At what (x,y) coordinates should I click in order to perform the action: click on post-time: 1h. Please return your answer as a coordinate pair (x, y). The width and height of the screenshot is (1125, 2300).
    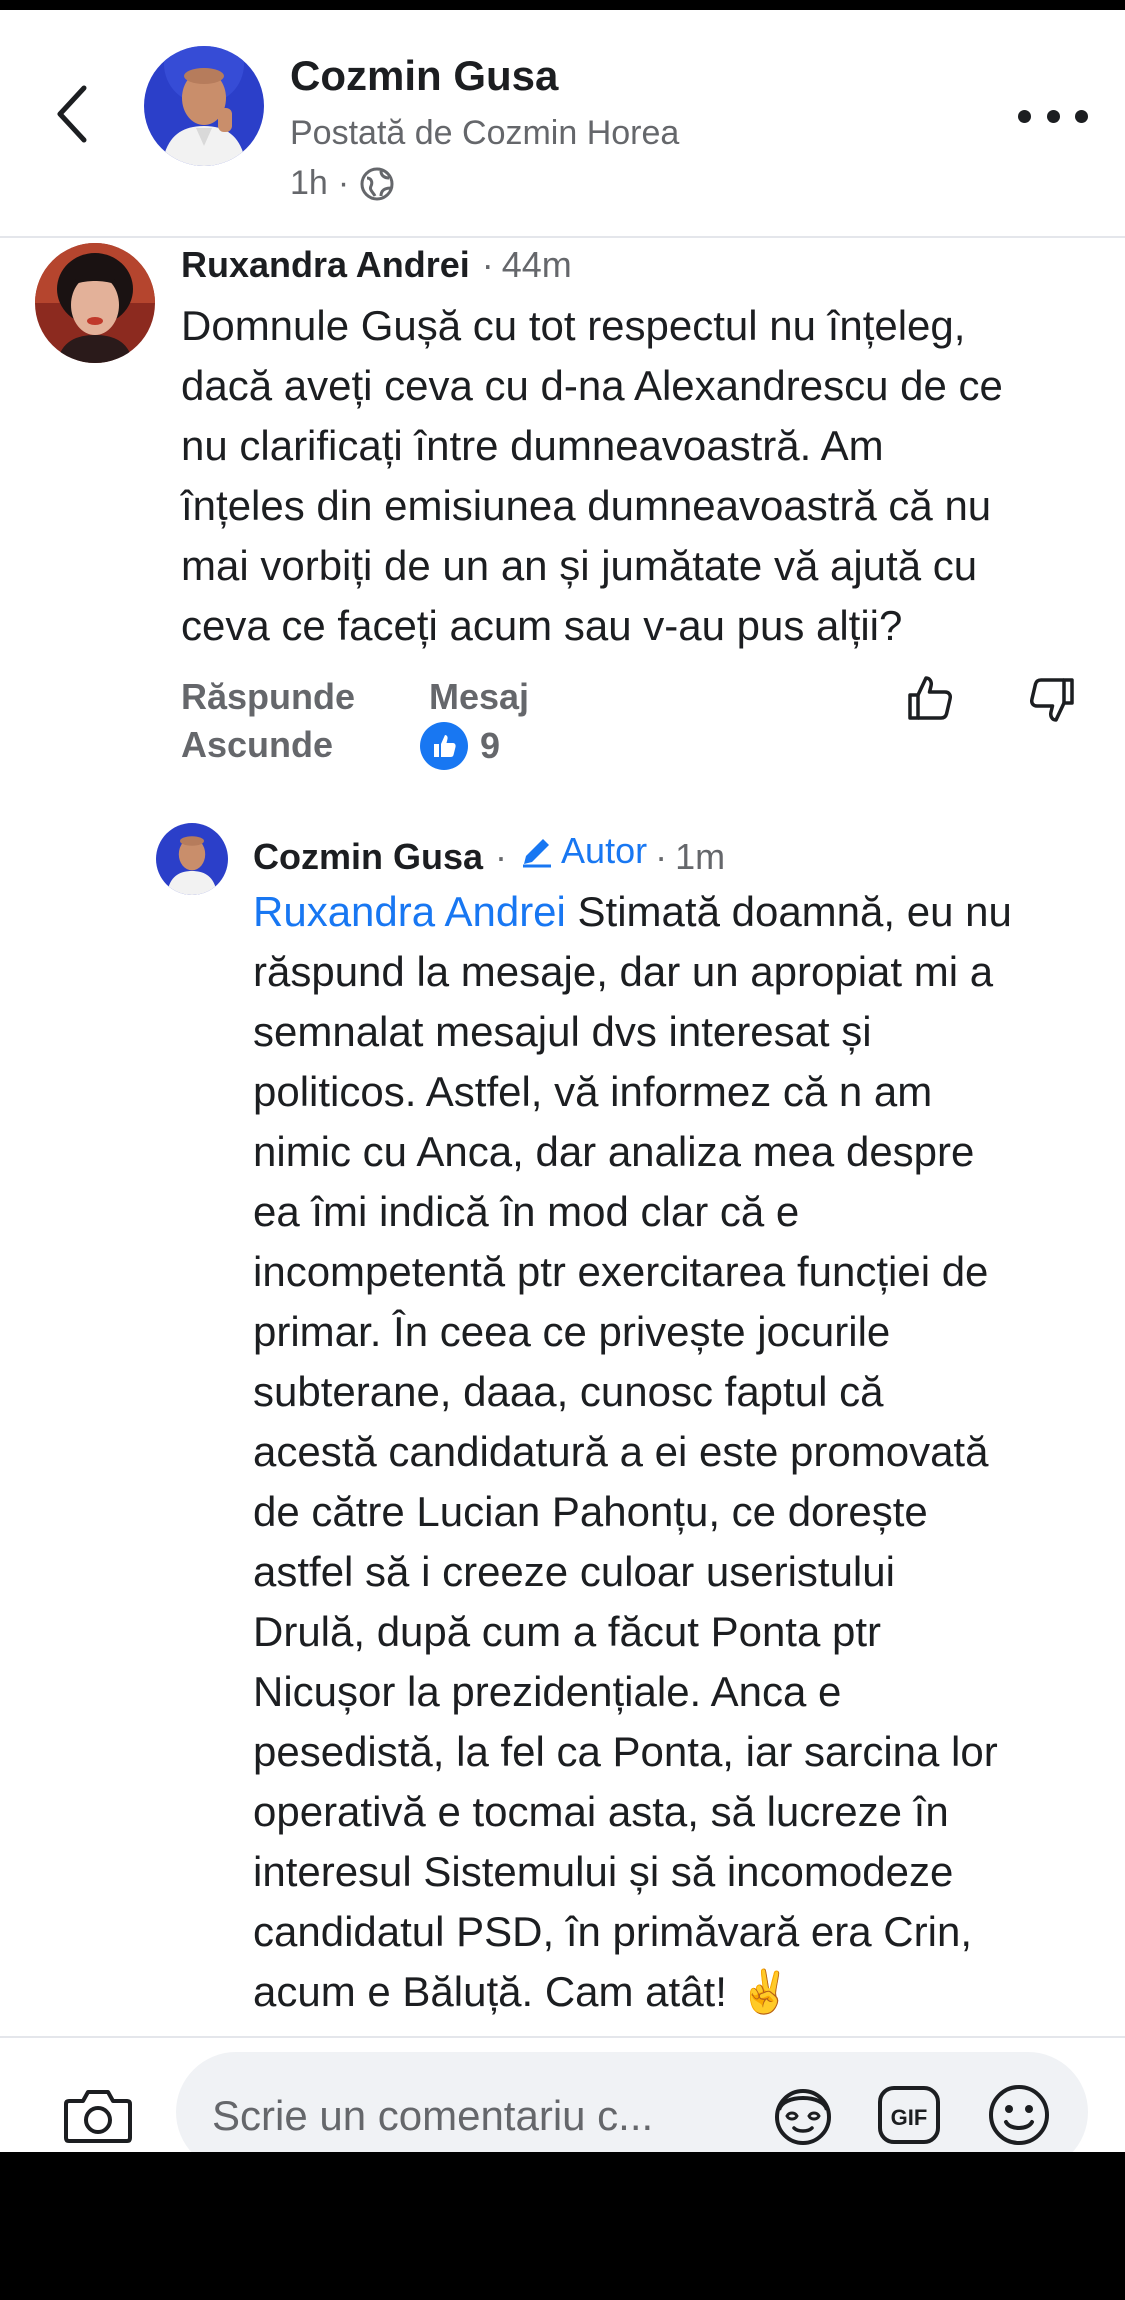
    Looking at the image, I should click on (309, 183).